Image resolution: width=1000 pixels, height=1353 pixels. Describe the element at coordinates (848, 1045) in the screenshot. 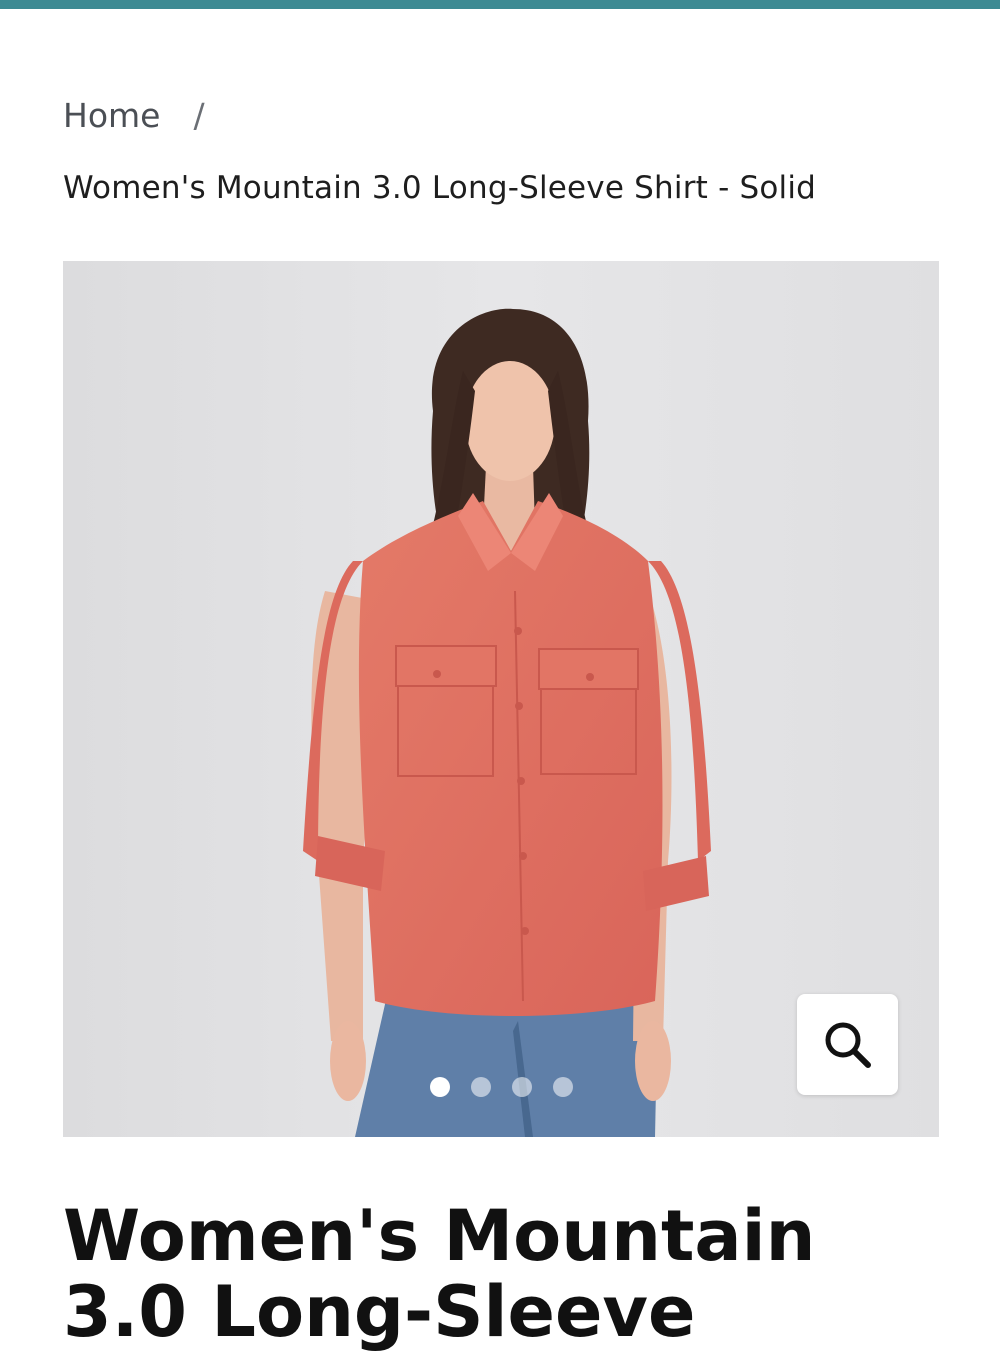

I see `search-icon` at that location.